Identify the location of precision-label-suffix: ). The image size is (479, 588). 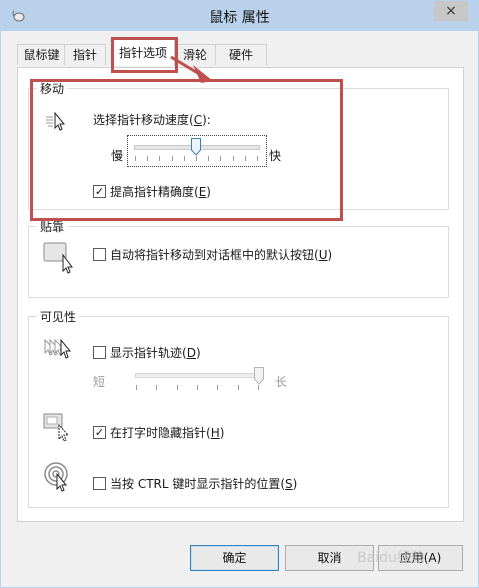
(208, 192).